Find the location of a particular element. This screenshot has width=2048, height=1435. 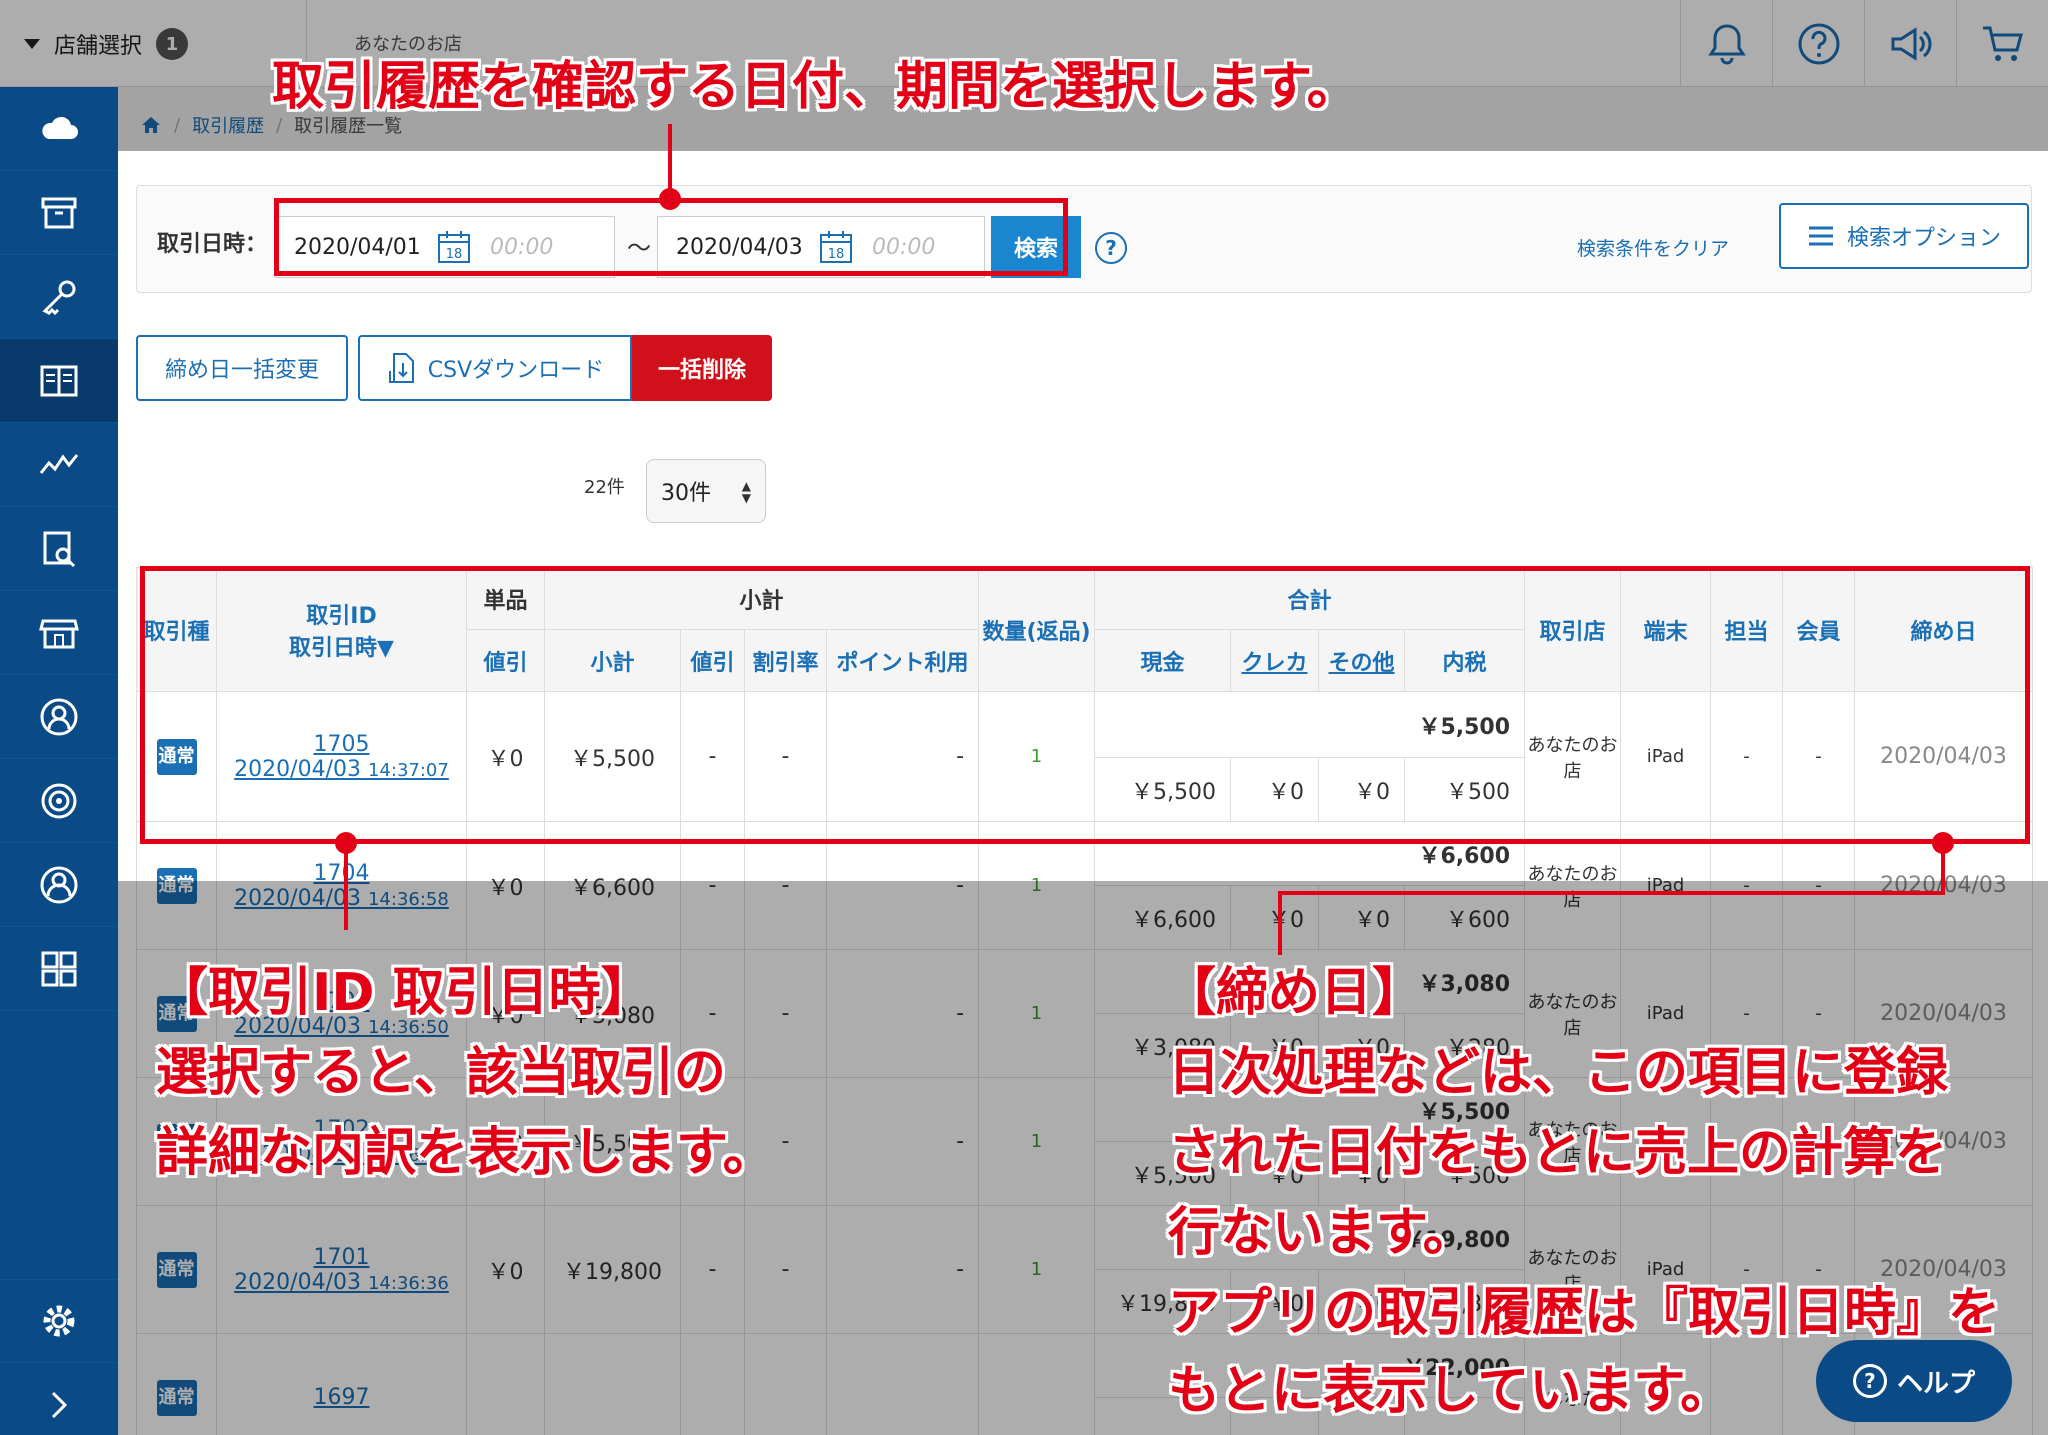

download-file-icon is located at coordinates (401, 368).